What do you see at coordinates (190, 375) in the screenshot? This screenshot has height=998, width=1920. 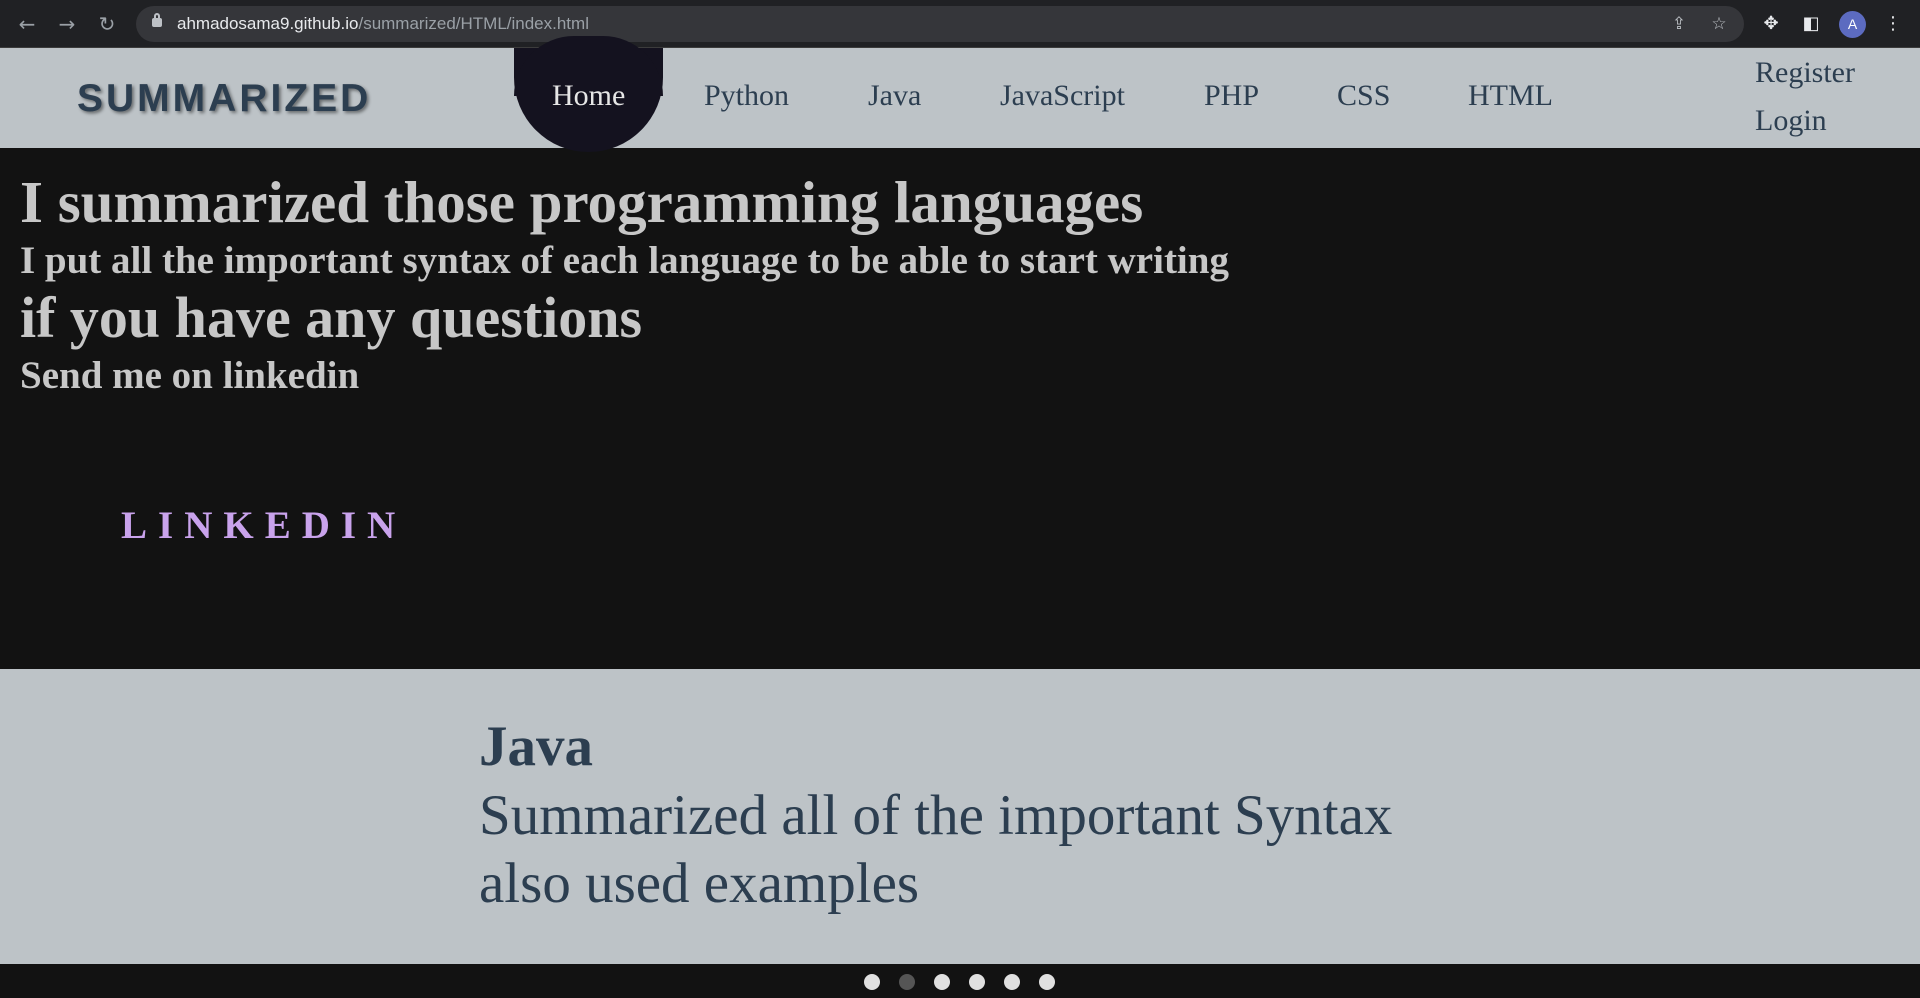 I see `hero-contact-text: Send me on linkedin` at bounding box center [190, 375].